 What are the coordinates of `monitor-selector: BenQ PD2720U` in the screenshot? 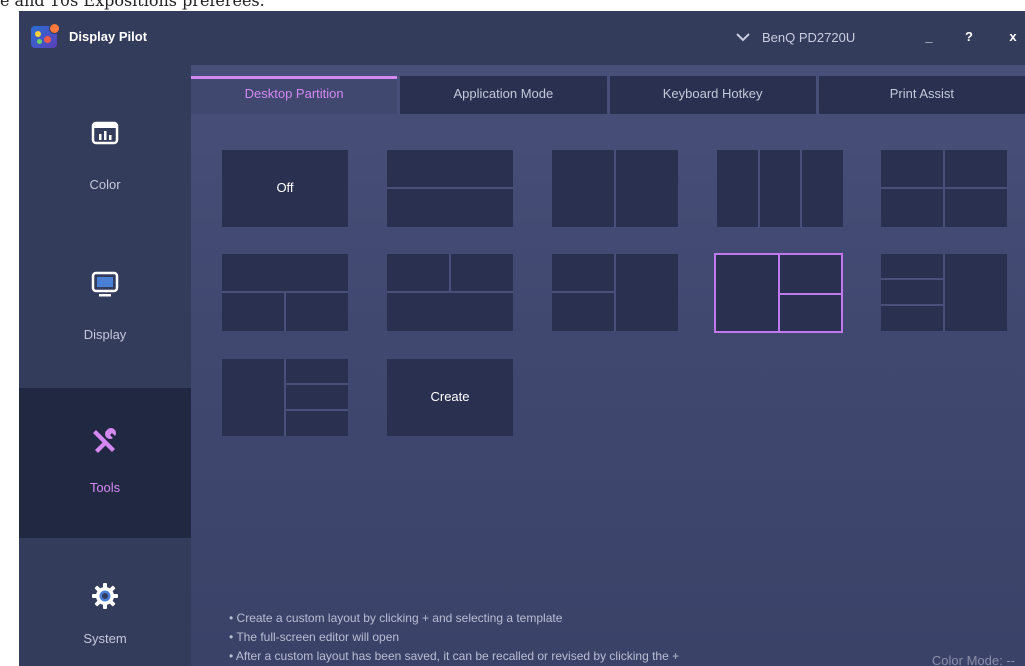 It's located at (795, 37).